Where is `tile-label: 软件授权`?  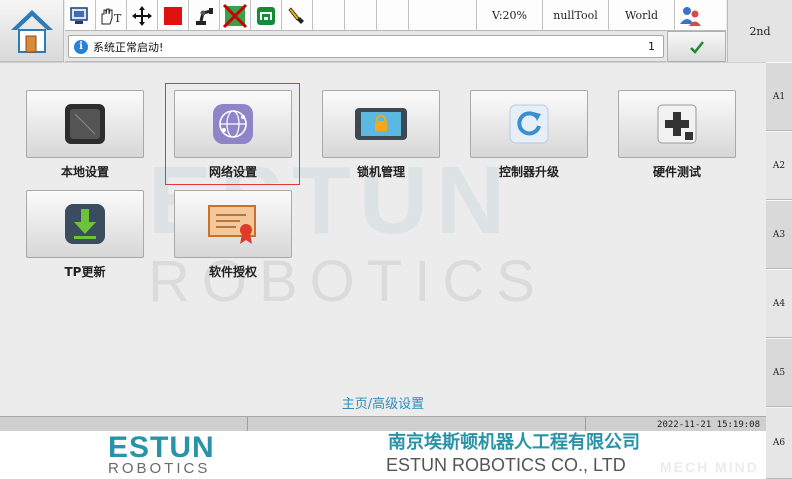 tile-label: 软件授权 is located at coordinates (232, 272).